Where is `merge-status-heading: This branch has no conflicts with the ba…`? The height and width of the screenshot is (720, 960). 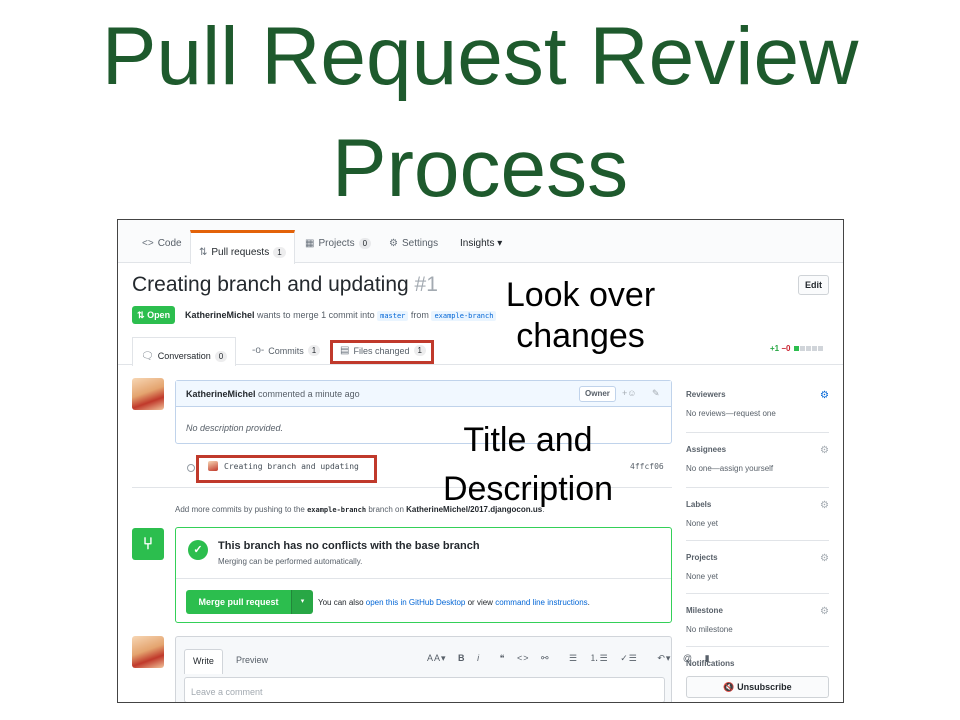 merge-status-heading: This branch has no conflicts with the ba… is located at coordinates (349, 546).